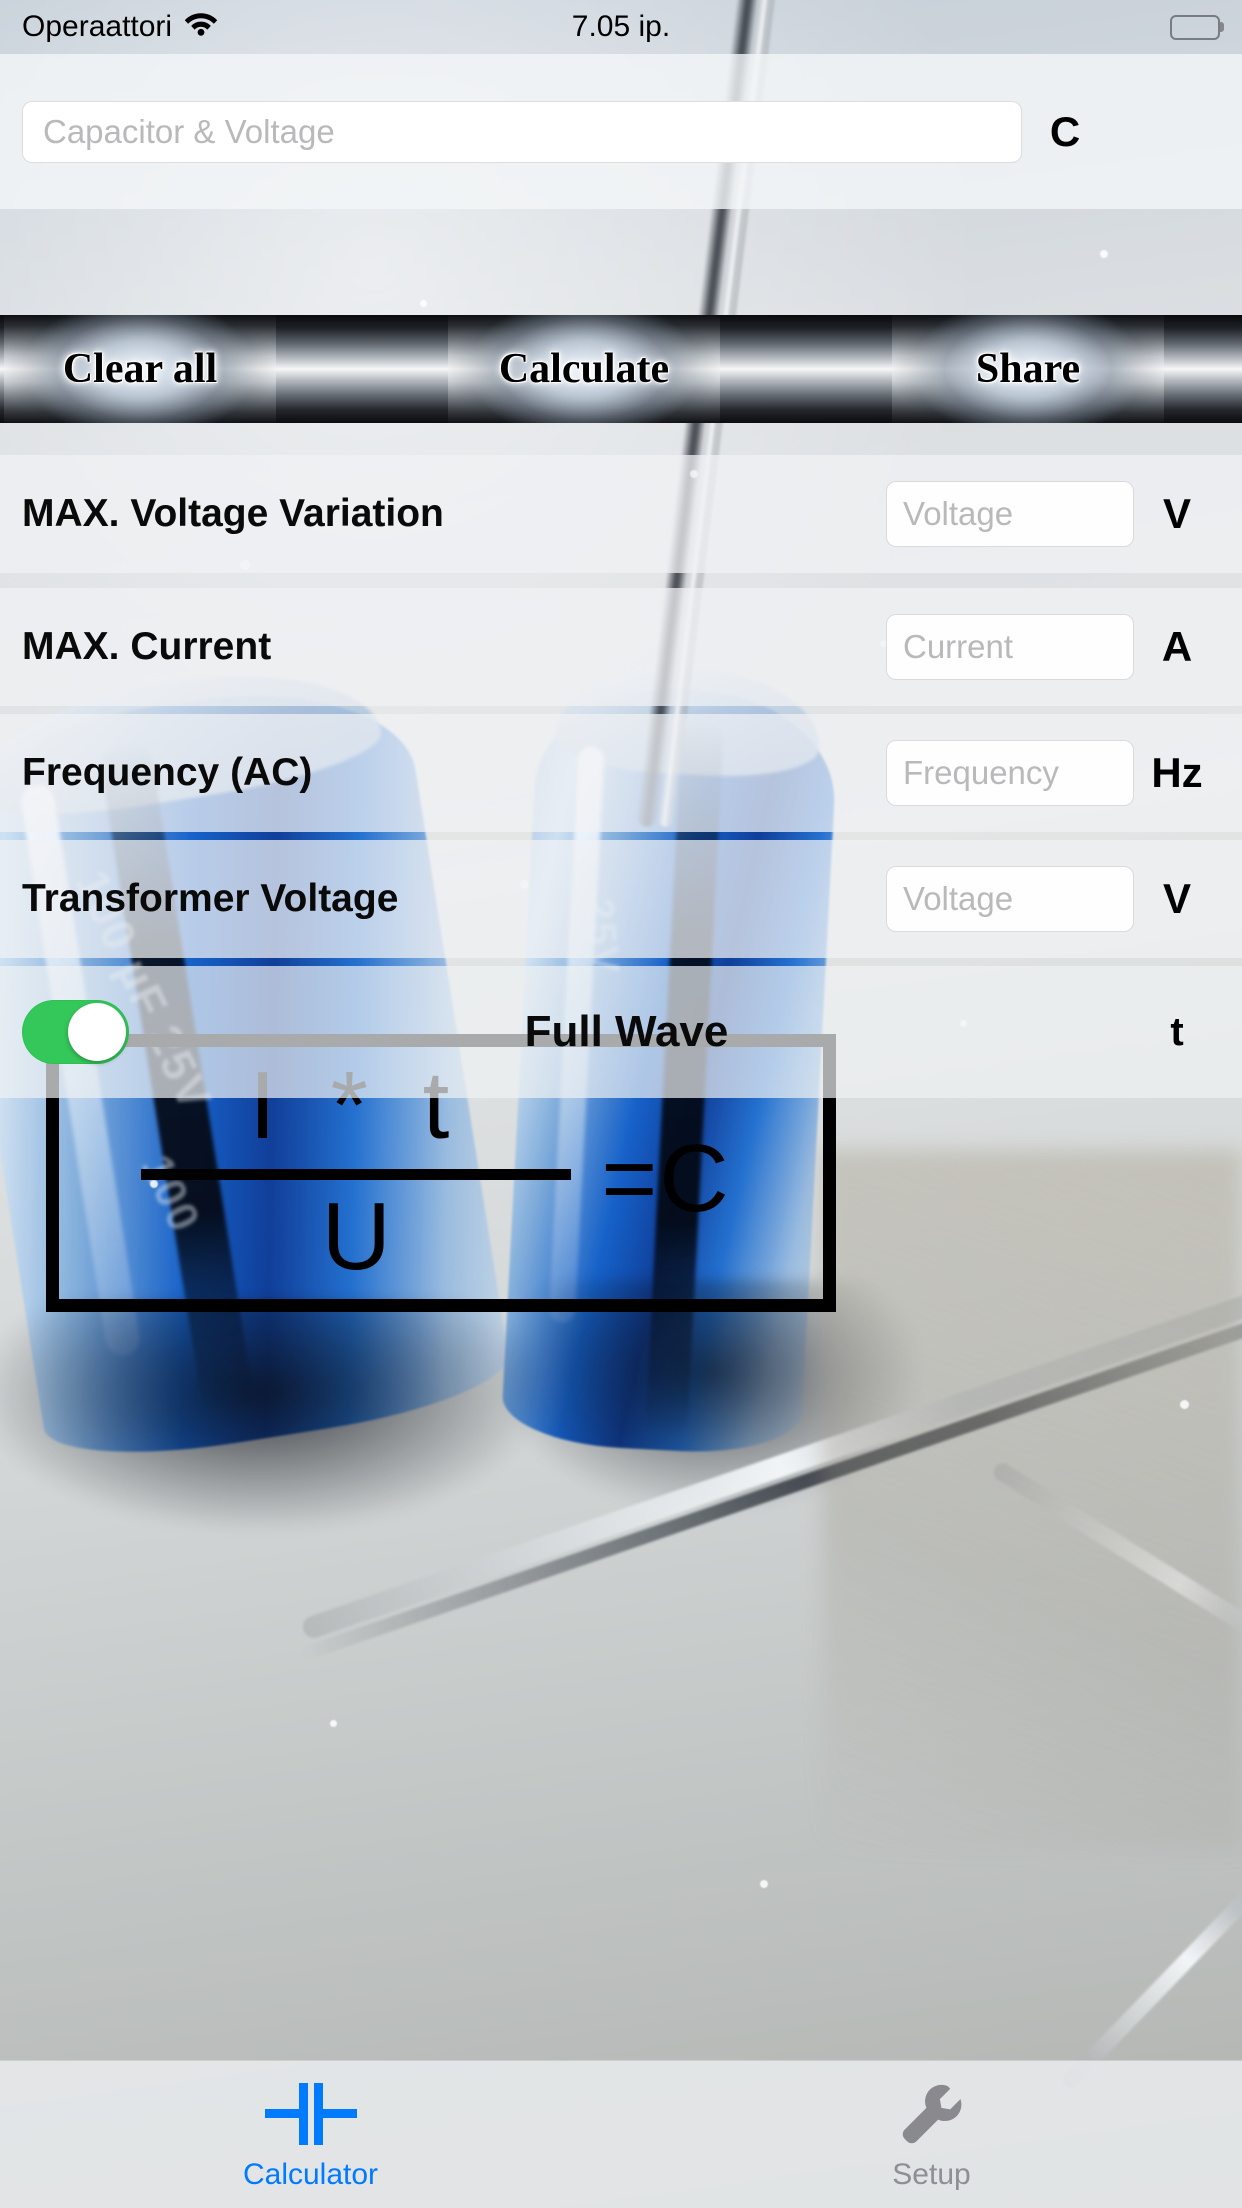 This screenshot has height=2208, width=1242. I want to click on tab-bar: Calculator Setup, so click(621, 2134).